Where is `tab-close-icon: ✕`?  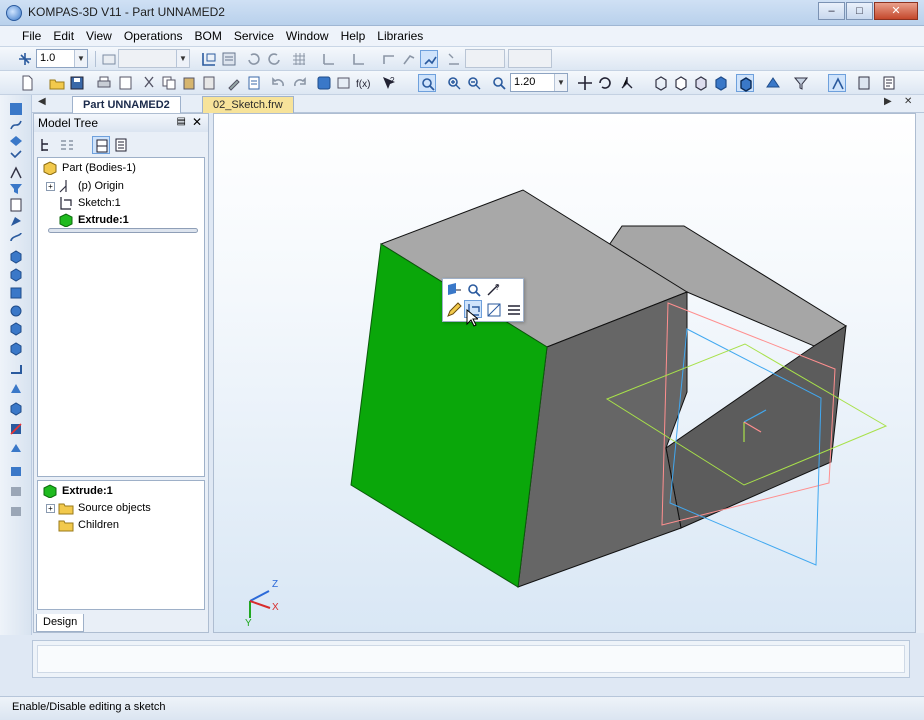 tab-close-icon: ✕ is located at coordinates (908, 101).